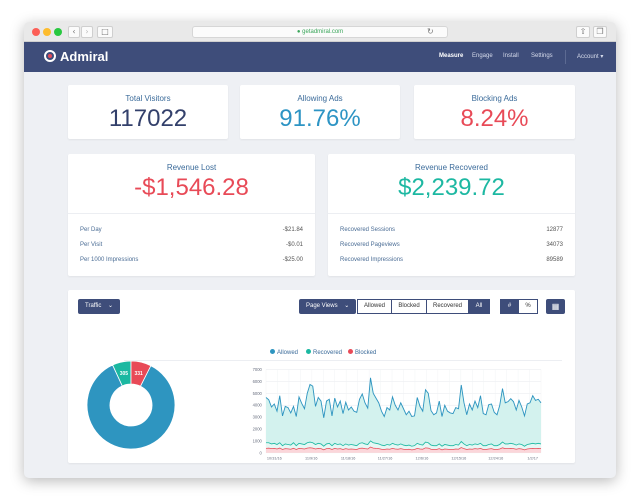  I want to click on filter-recovered-button: Recovered, so click(447, 306).